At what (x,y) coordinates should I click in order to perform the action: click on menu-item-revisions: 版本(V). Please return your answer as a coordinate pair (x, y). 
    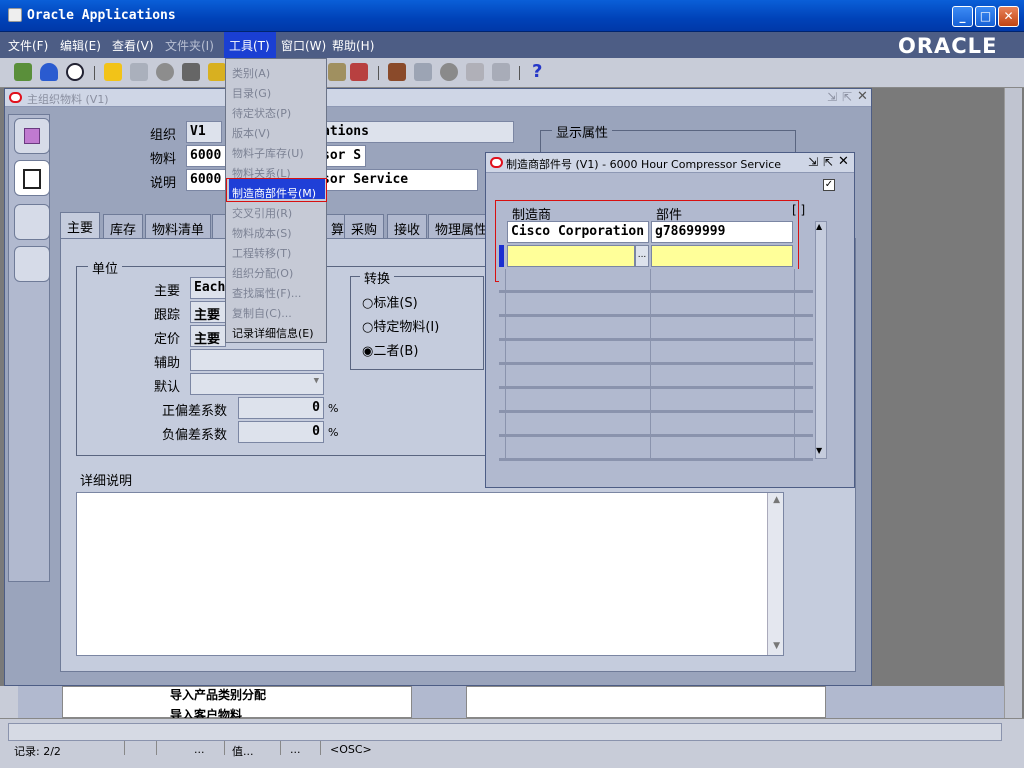
    Looking at the image, I should click on (251, 133).